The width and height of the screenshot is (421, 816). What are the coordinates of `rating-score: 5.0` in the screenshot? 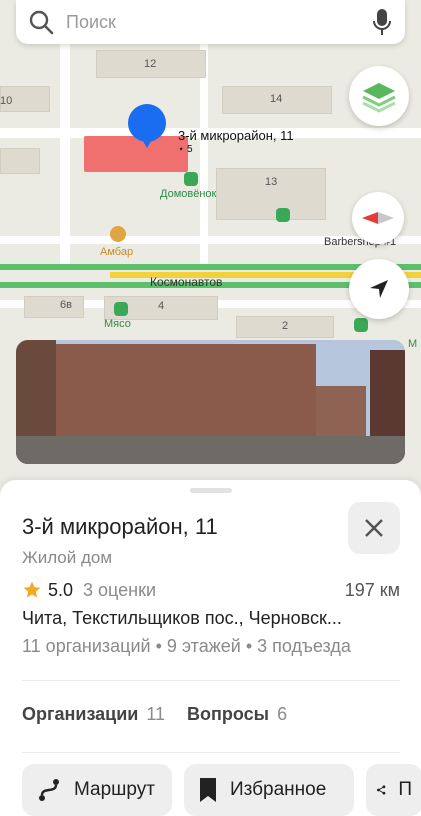 It's located at (61, 589).